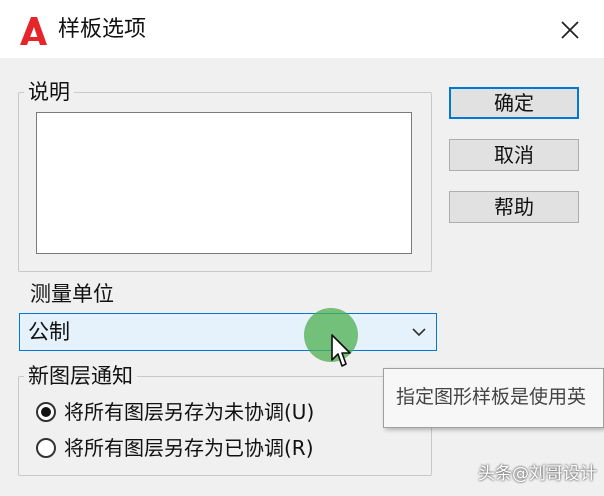 Image resolution: width=604 pixels, height=496 pixels. Describe the element at coordinates (514, 103) in the screenshot. I see `ok-button: 确定` at that location.